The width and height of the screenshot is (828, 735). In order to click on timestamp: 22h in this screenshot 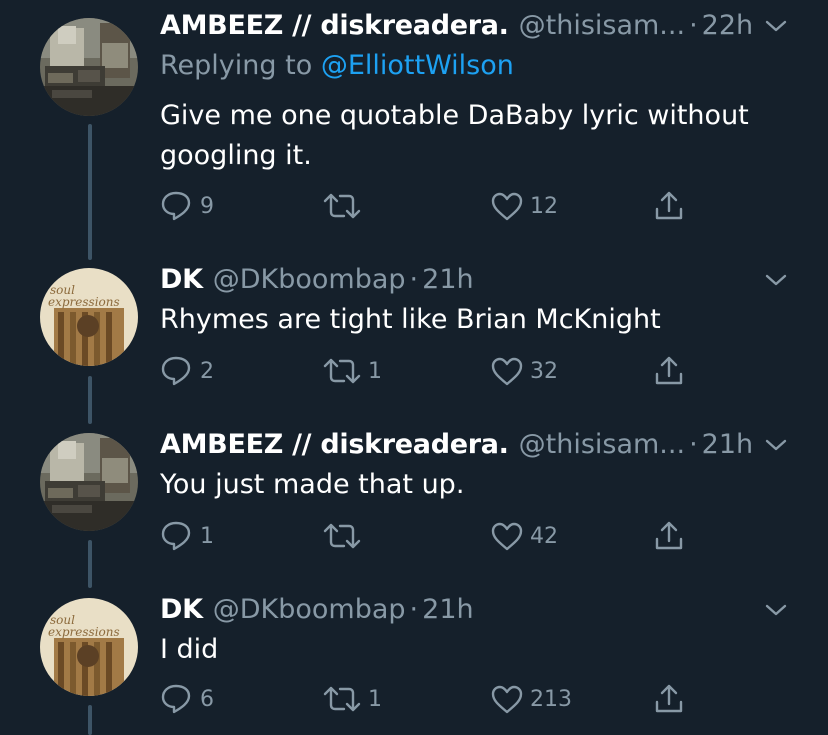, I will do `click(727, 26)`.